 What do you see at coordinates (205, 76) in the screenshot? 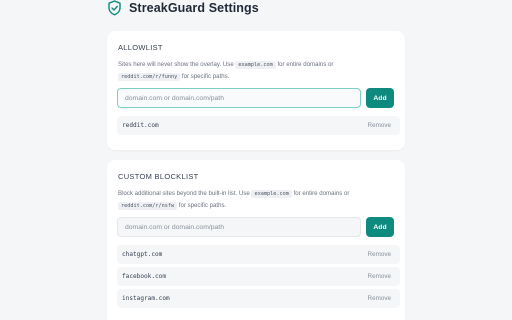
I see `allowlist-desc-after: for specific paths.` at bounding box center [205, 76].